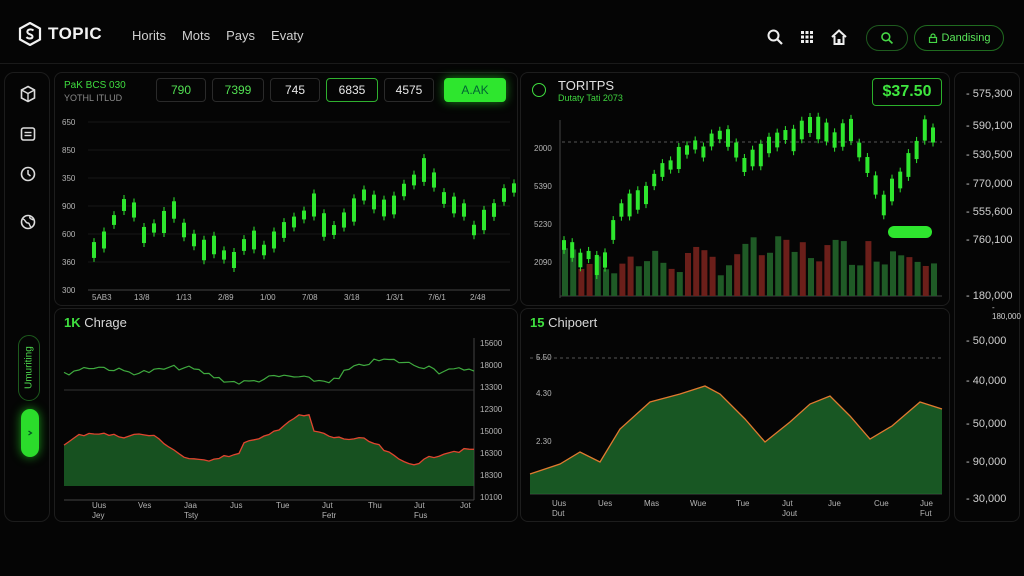 The width and height of the screenshot is (1024, 576). I want to click on y-tick-label: 850, so click(69, 150).